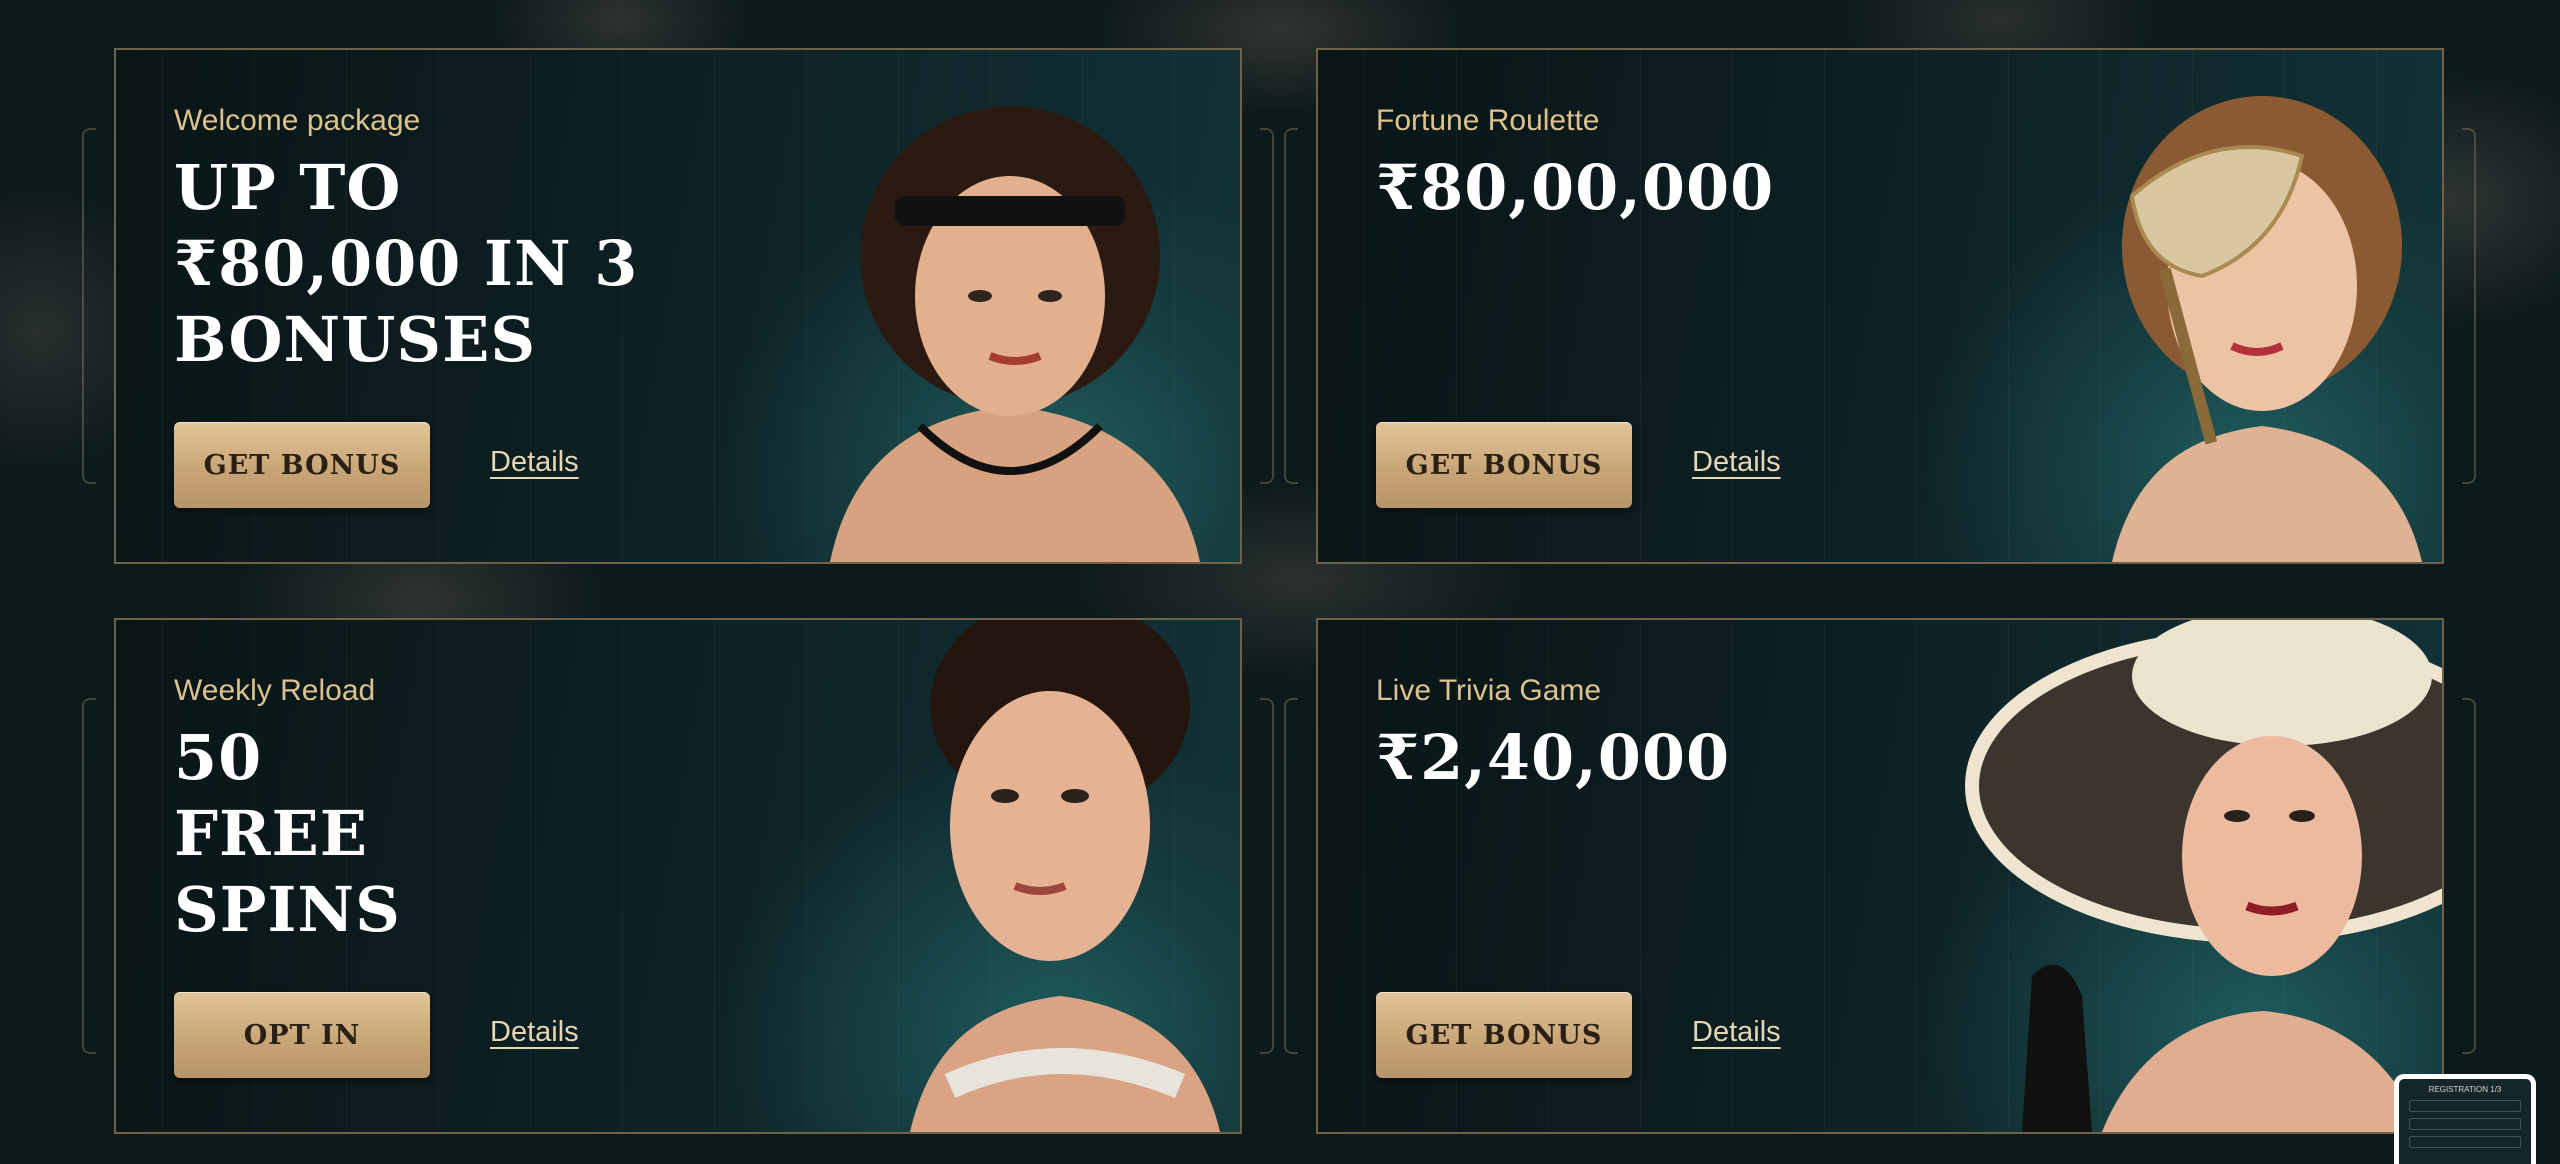 Image resolution: width=2560 pixels, height=1164 pixels. Describe the element at coordinates (1065, 876) in the screenshot. I see `pearl-necklace-woman-portrait` at that location.